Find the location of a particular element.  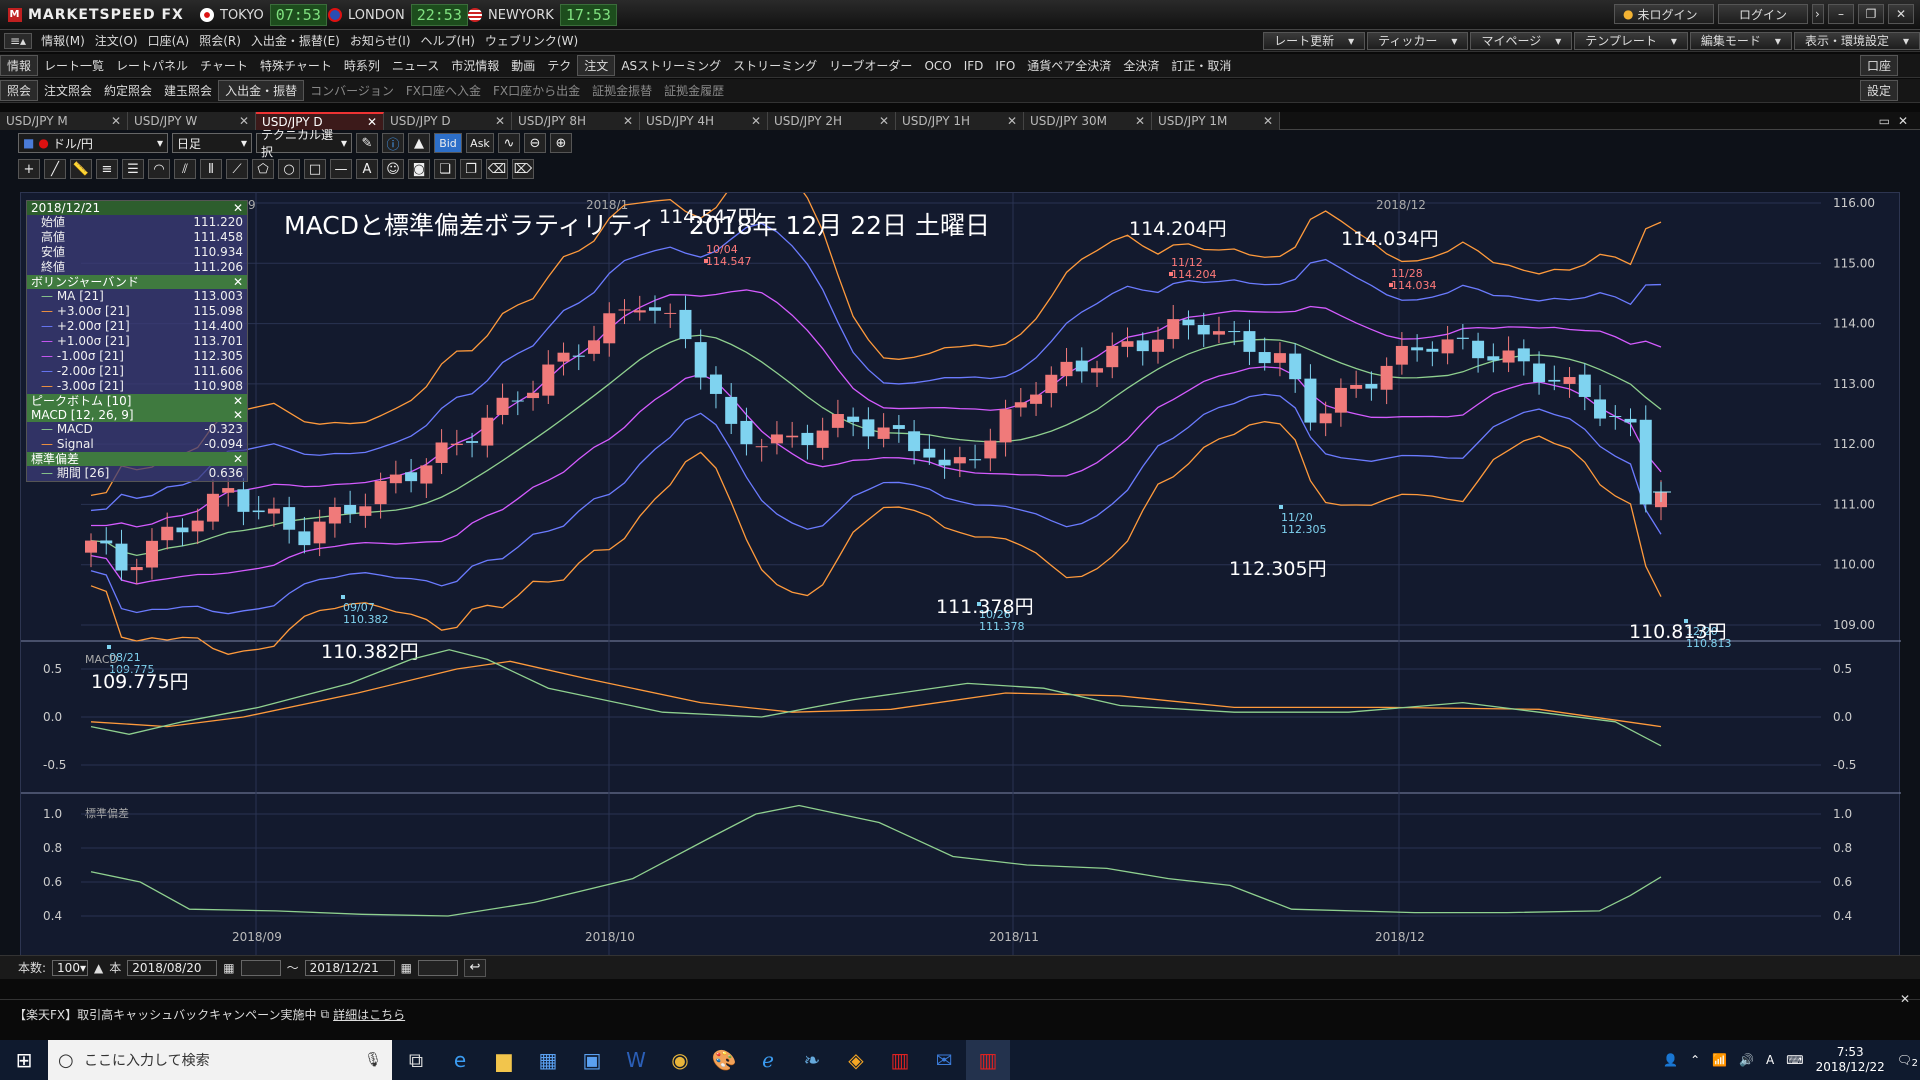

menu-right-item: テンプレート ▾ is located at coordinates (1631, 40).